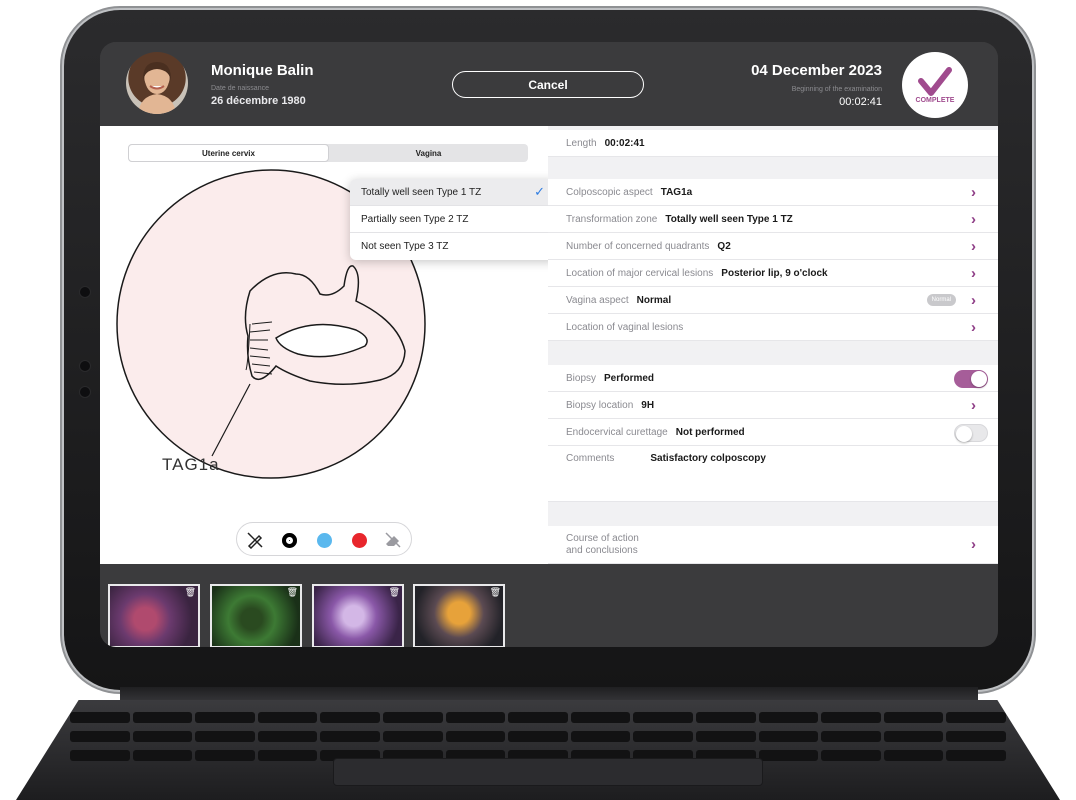  Describe the element at coordinates (590, 458) in the screenshot. I see `comments-label: Comments` at that location.